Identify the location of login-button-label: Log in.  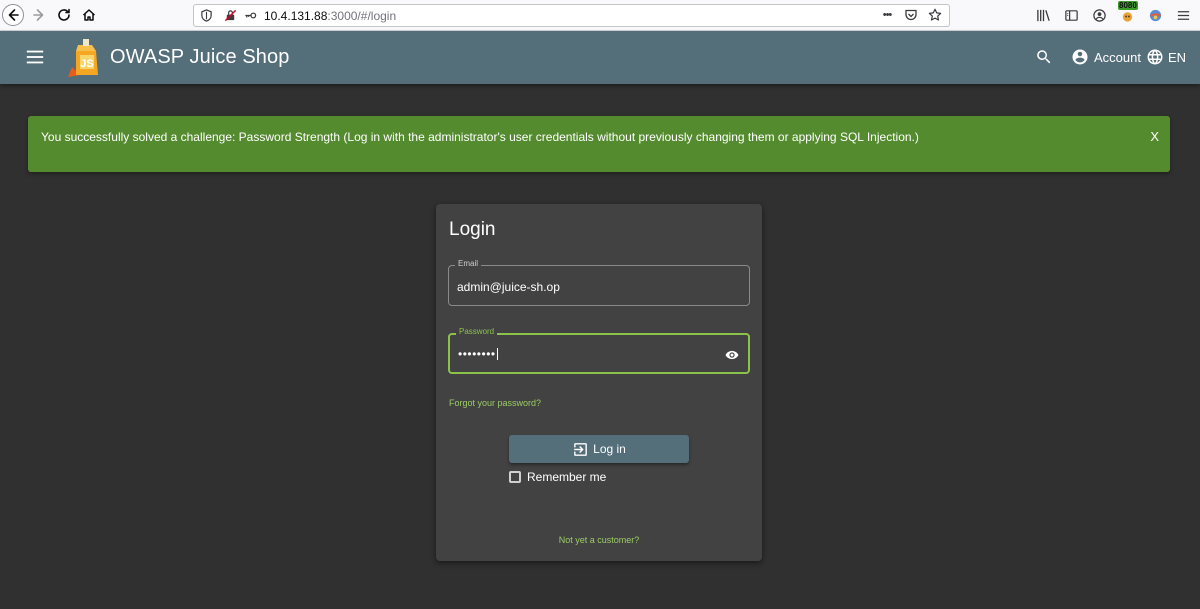
(609, 449).